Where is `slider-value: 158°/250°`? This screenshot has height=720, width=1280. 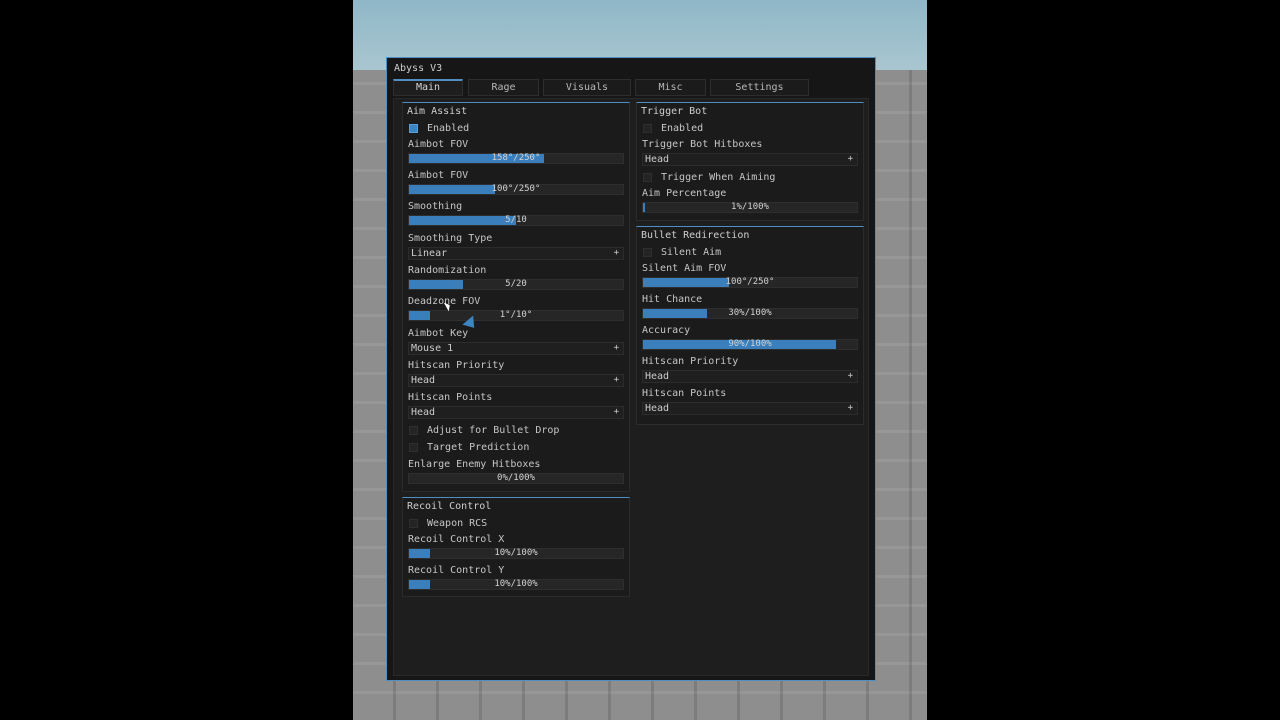 slider-value: 158°/250° is located at coordinates (516, 158).